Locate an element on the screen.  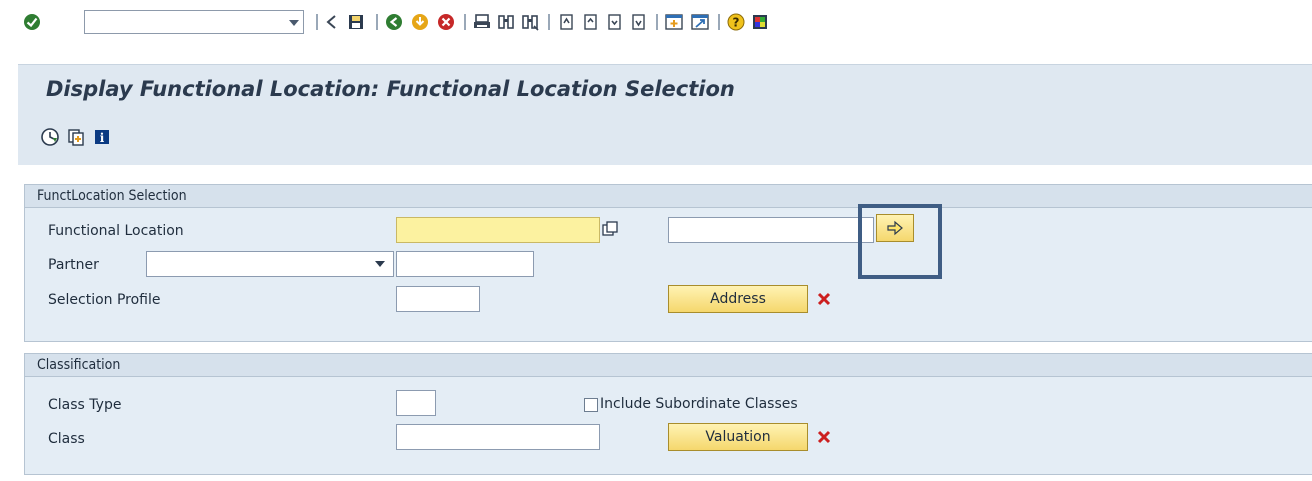
print-icon is located at coordinates (482, 22).